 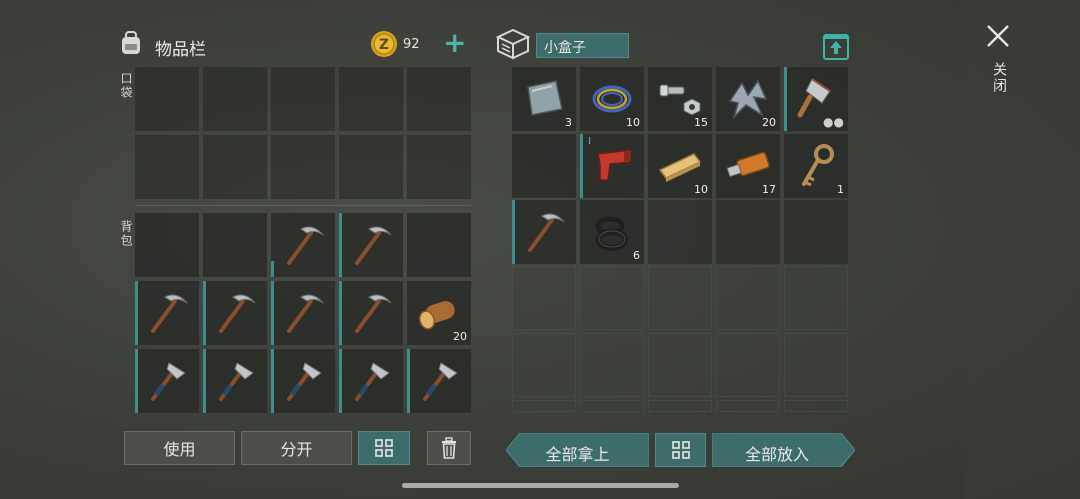 What do you see at coordinates (748, 166) in the screenshot?
I see `container-slot: 17` at bounding box center [748, 166].